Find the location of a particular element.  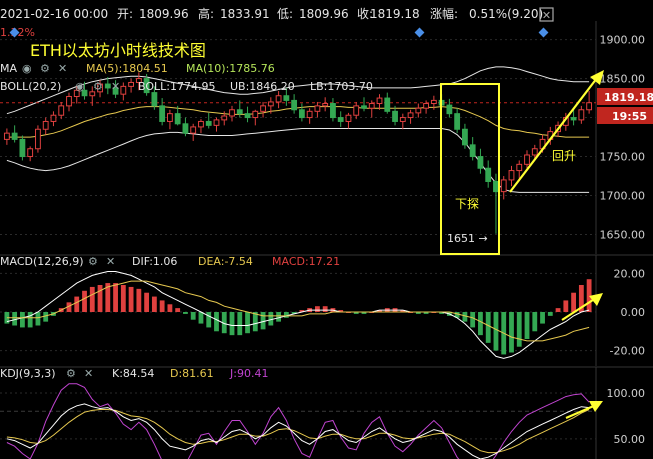

kdj-d-value: D:81.61 is located at coordinates (192, 373).